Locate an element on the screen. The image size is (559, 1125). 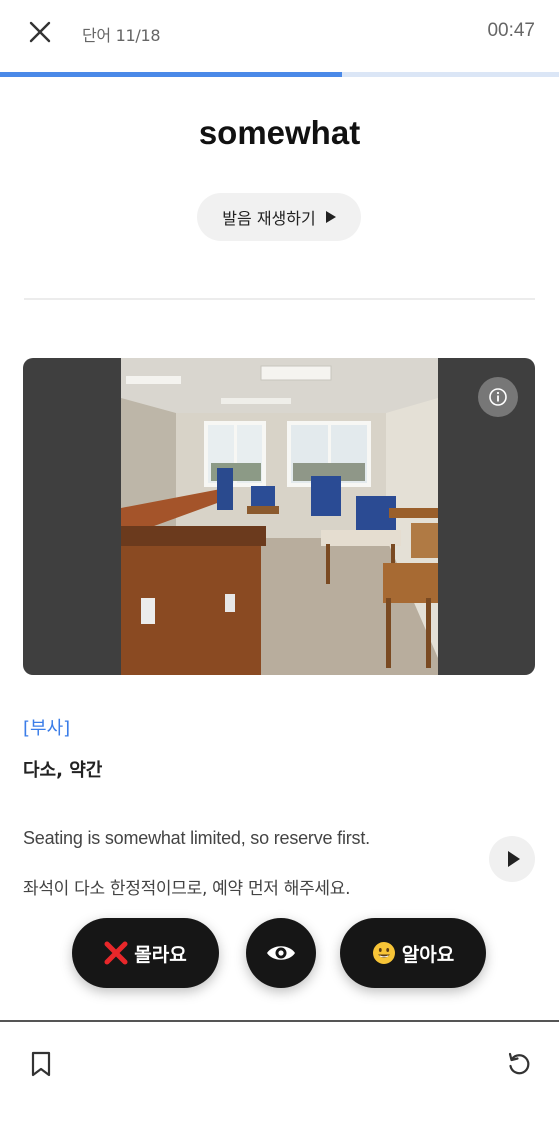
eye-icon is located at coordinates (281, 953).